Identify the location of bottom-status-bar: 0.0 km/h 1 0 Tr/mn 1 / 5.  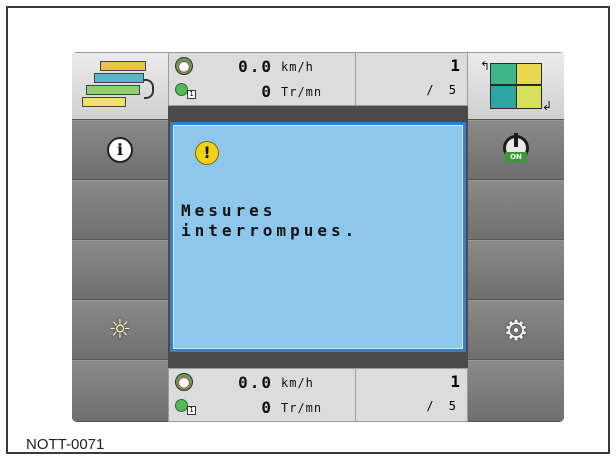
(318, 395).